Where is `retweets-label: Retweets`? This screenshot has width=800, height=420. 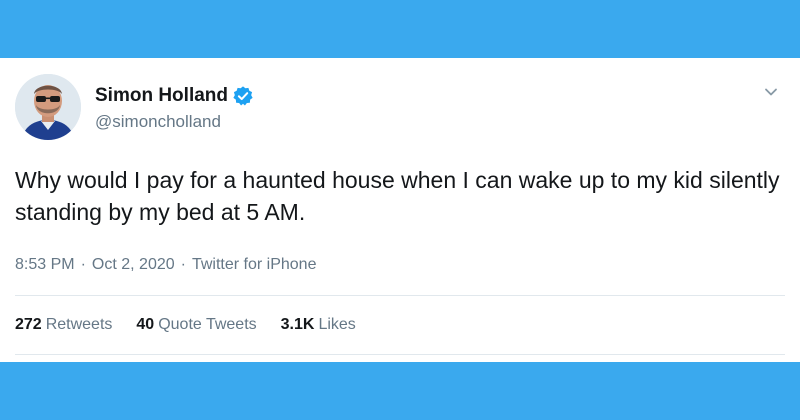 retweets-label: Retweets is located at coordinates (79, 324).